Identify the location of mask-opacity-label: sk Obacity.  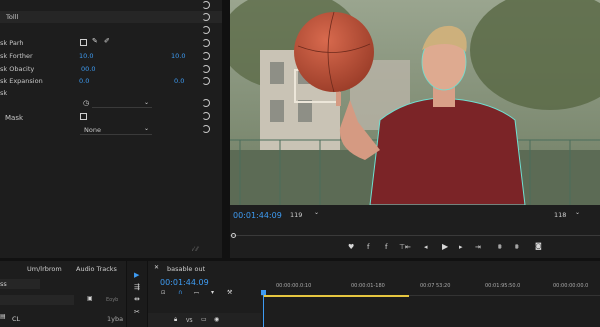
(17, 69).